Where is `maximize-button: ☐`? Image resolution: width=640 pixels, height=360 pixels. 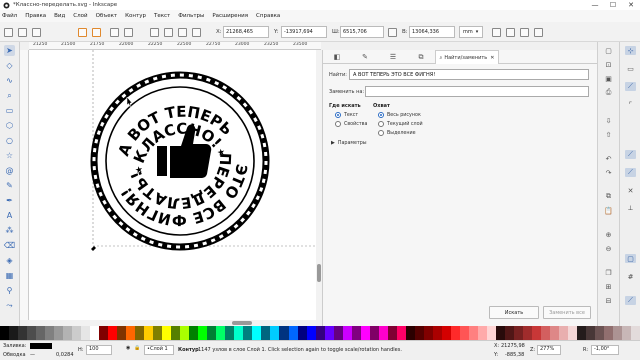
maximize-button: ☐ is located at coordinates (613, 5).